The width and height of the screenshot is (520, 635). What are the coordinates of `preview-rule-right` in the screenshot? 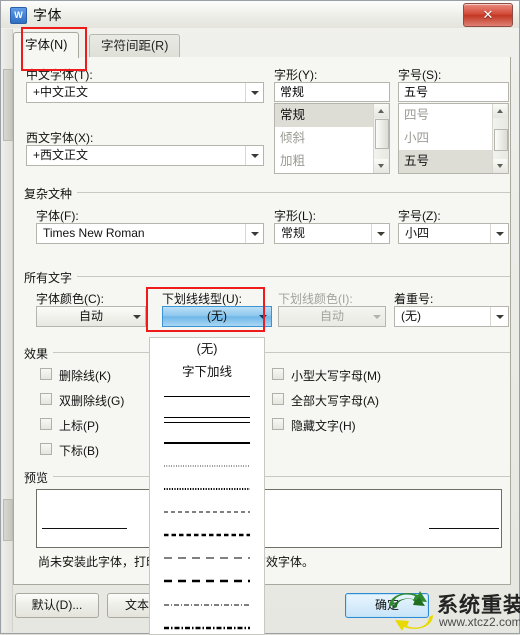 It's located at (464, 528).